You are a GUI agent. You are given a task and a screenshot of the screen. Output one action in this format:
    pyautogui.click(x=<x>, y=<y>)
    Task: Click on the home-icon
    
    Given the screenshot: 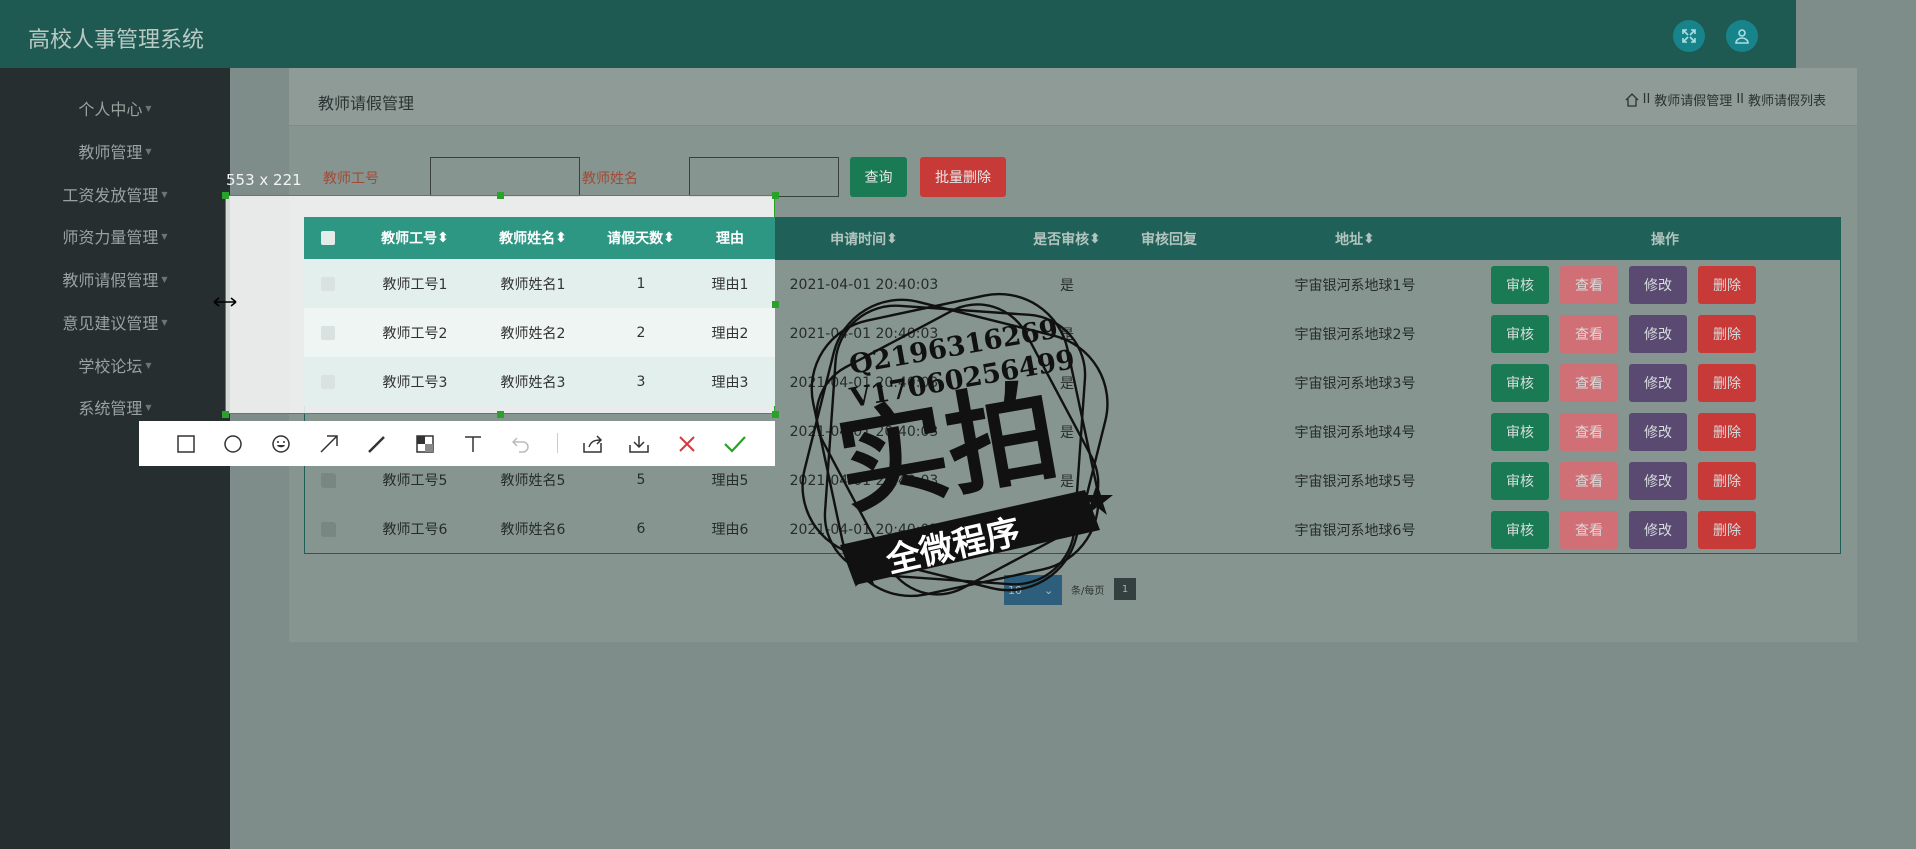 What is the action you would take?
    pyautogui.click(x=1632, y=99)
    